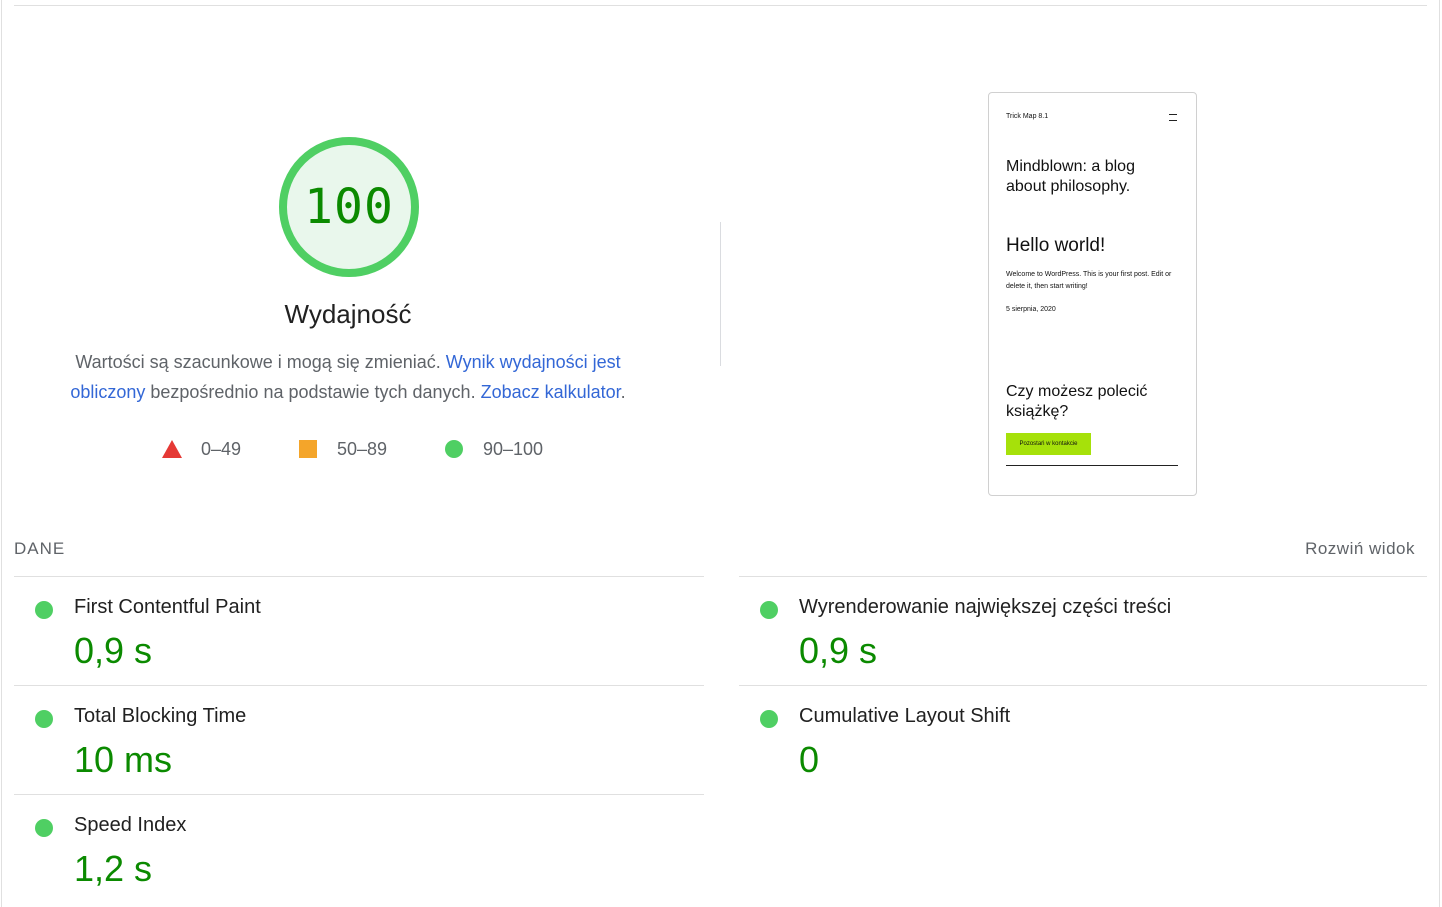 The width and height of the screenshot is (1442, 907). I want to click on calculator-link: Zobacz kalkulator, so click(551, 392).